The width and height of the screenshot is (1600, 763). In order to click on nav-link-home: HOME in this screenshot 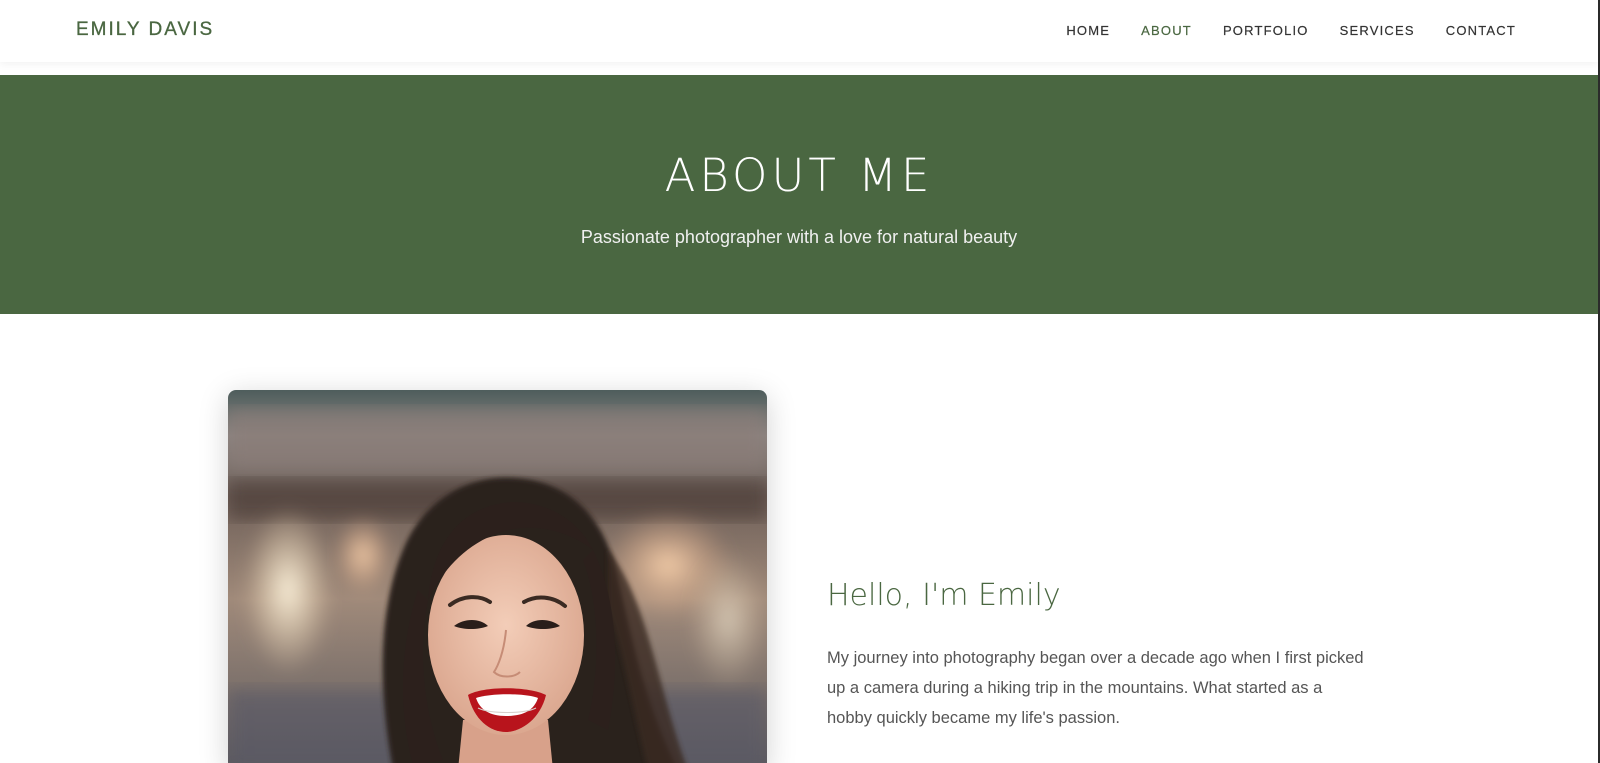, I will do `click(1088, 30)`.